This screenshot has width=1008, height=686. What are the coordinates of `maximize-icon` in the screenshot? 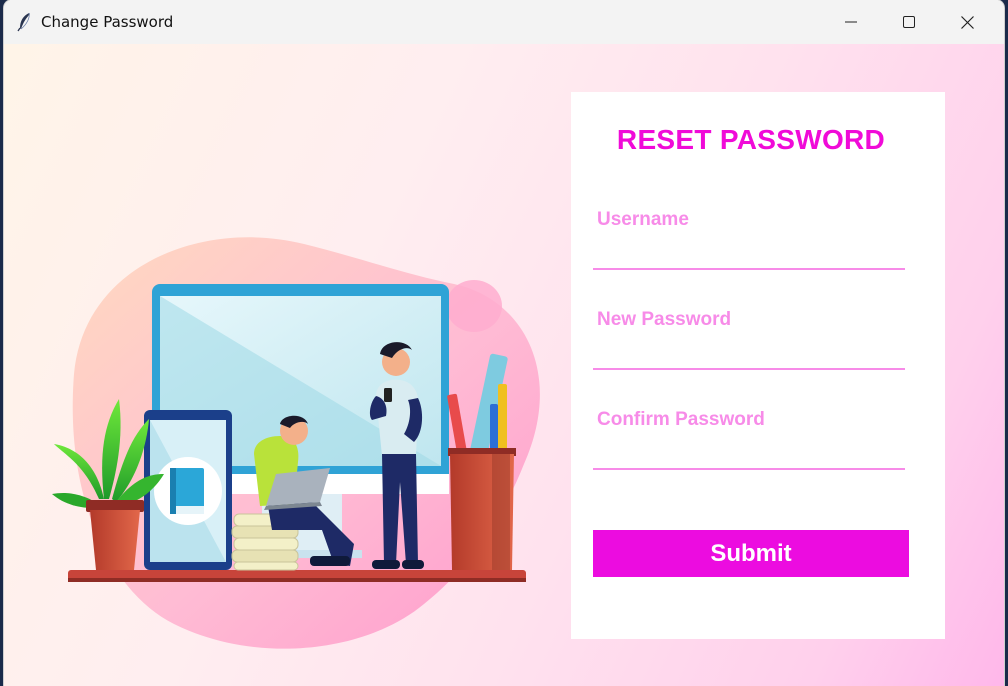 It's located at (909, 22).